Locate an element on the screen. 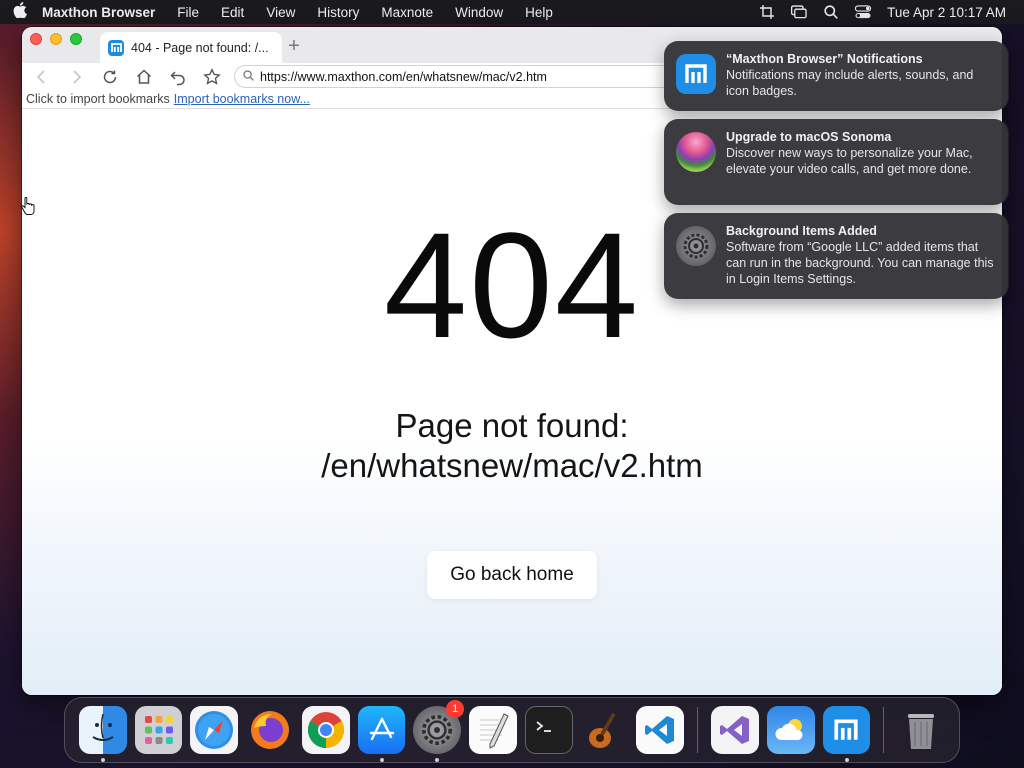  textedit-icon is located at coordinates (493, 730).